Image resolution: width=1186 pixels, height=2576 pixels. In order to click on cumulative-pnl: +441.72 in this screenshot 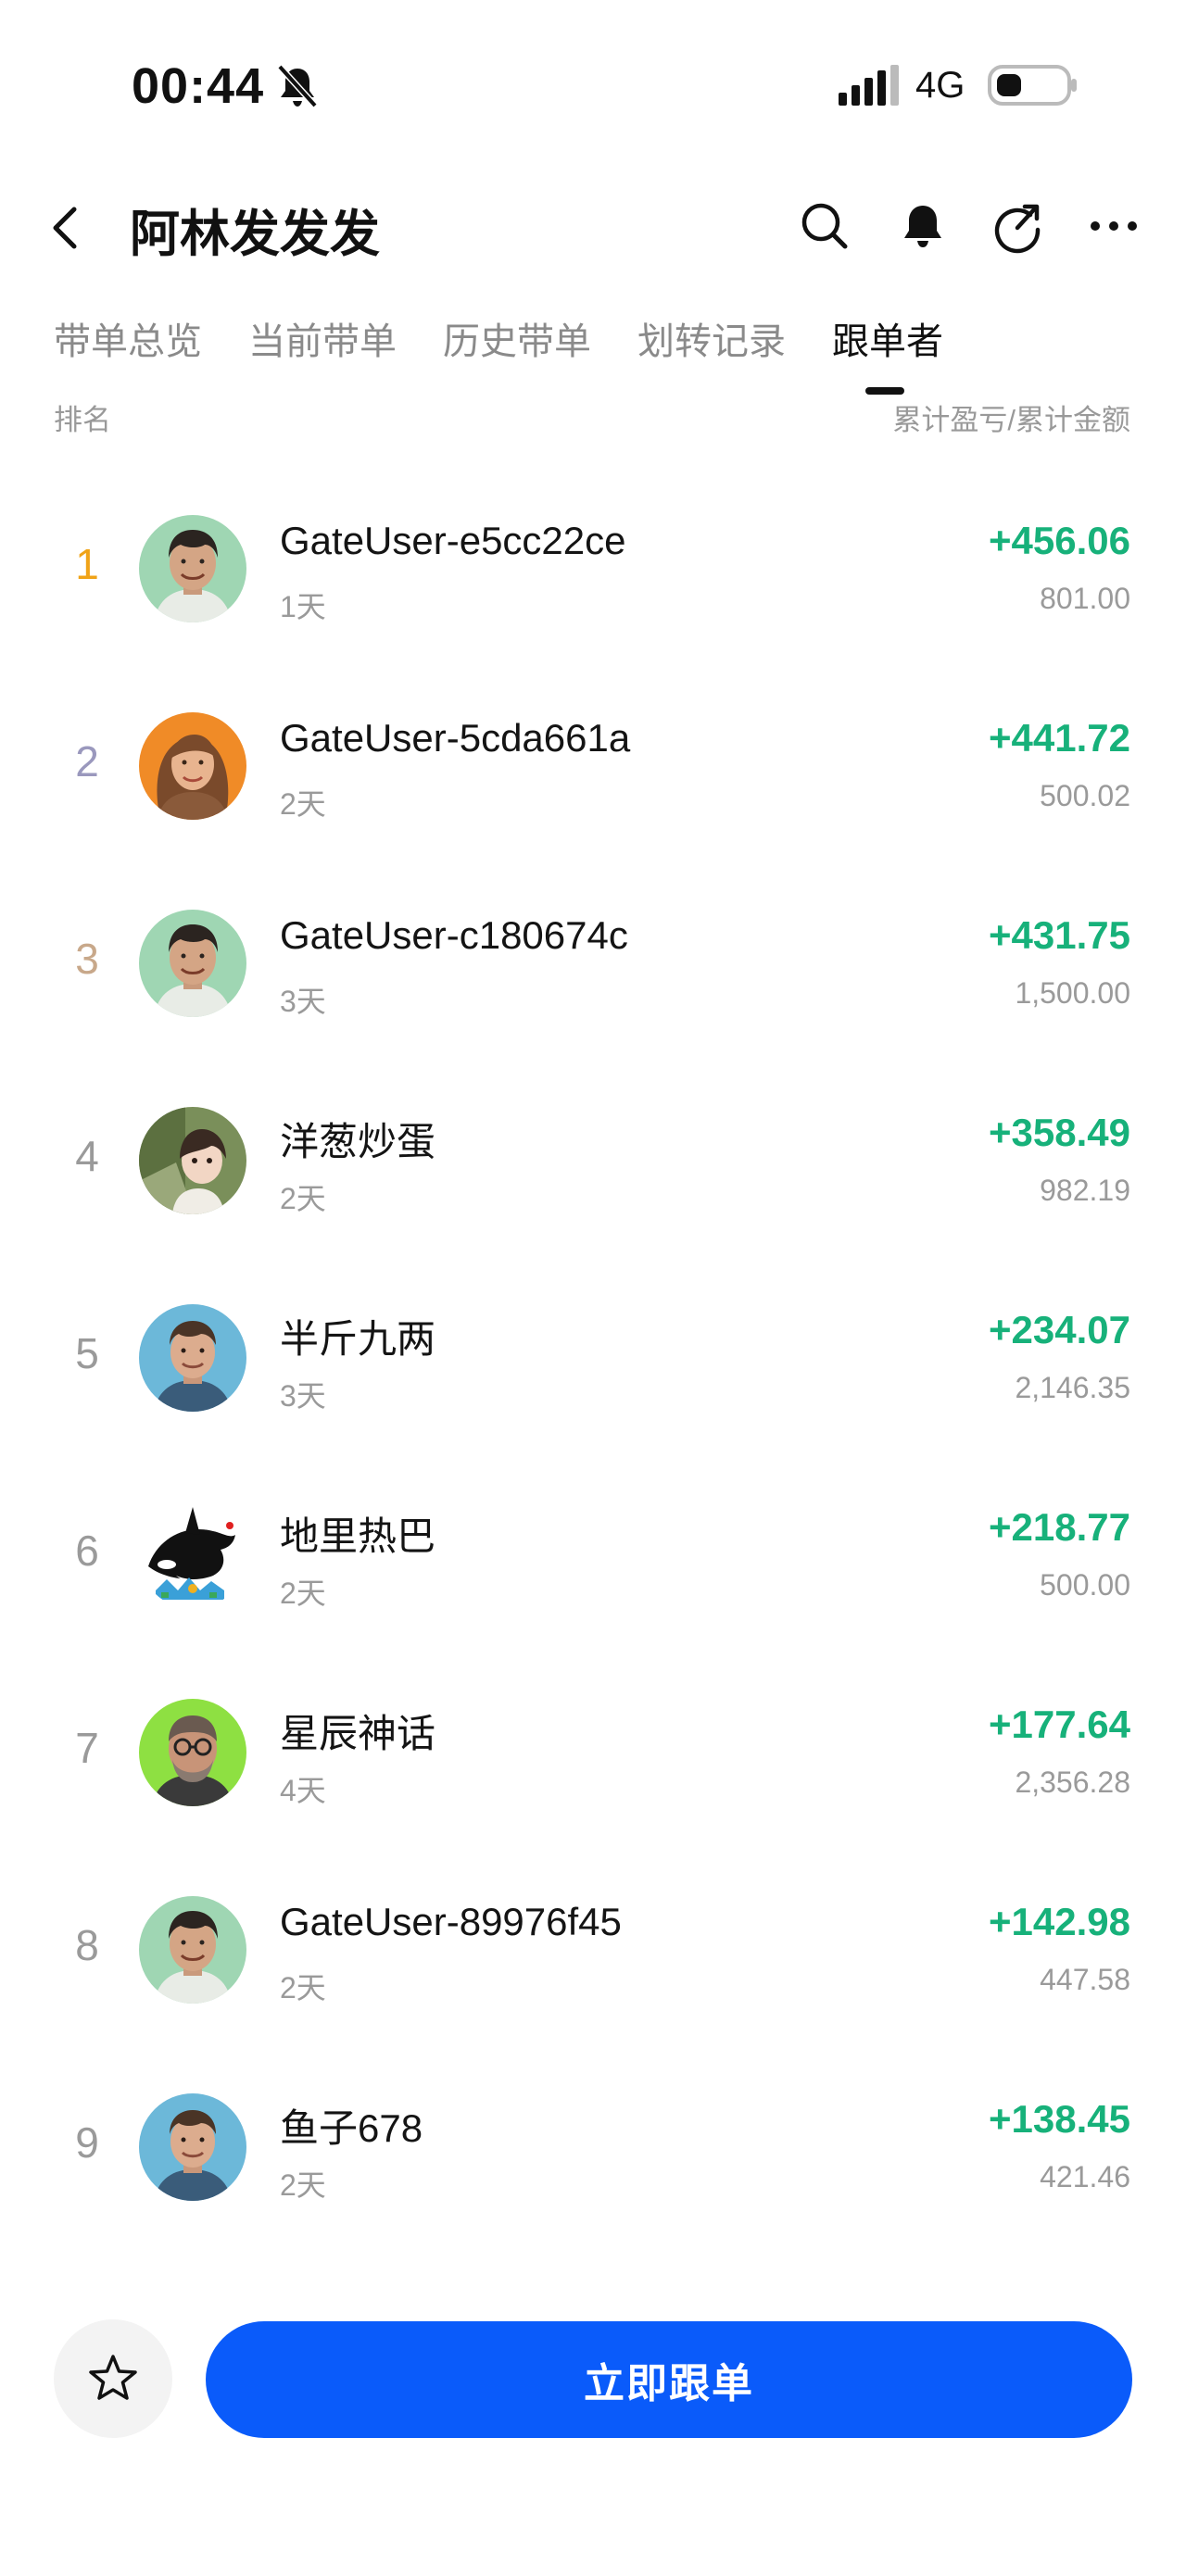, I will do `click(1059, 738)`.